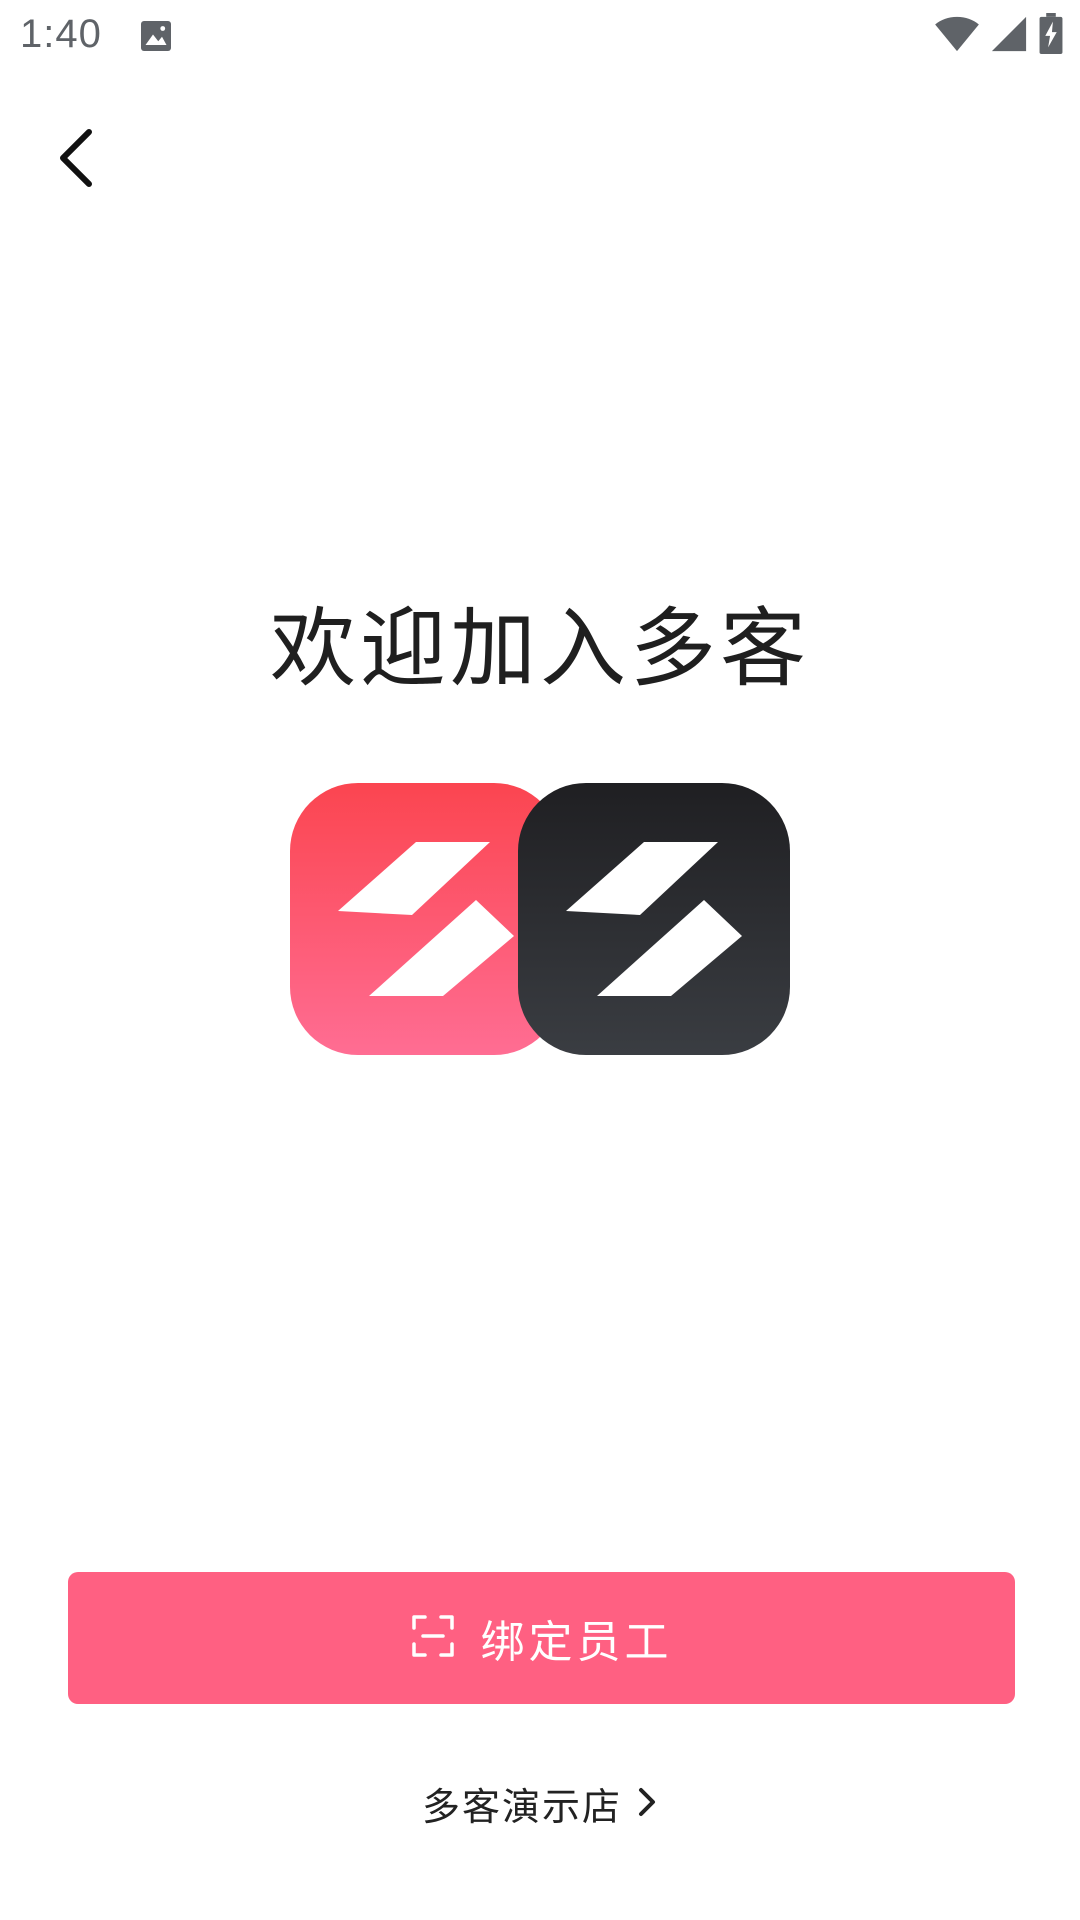  I want to click on store-link: 多客演示店, so click(540, 1803).